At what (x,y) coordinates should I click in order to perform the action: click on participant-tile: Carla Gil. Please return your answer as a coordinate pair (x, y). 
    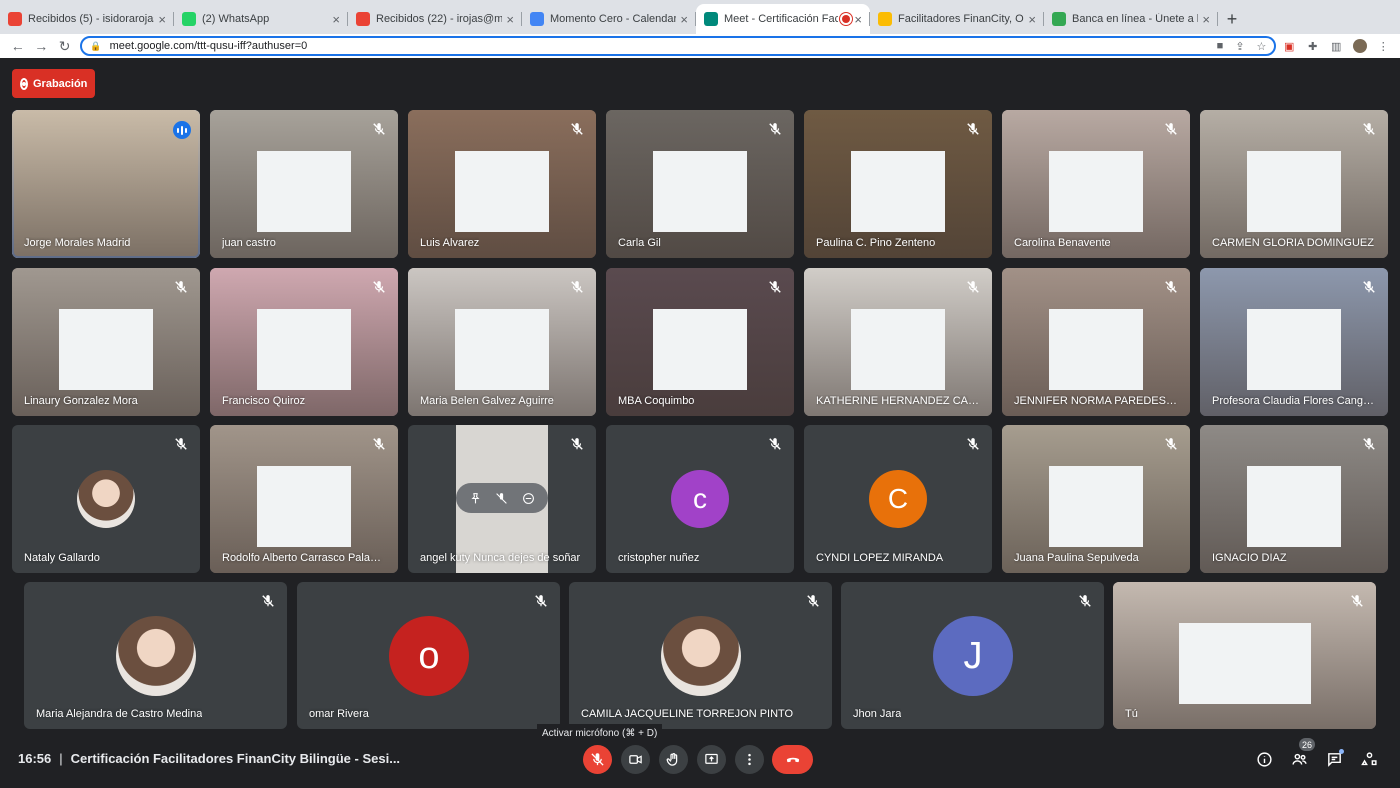
    Looking at the image, I should click on (700, 184).